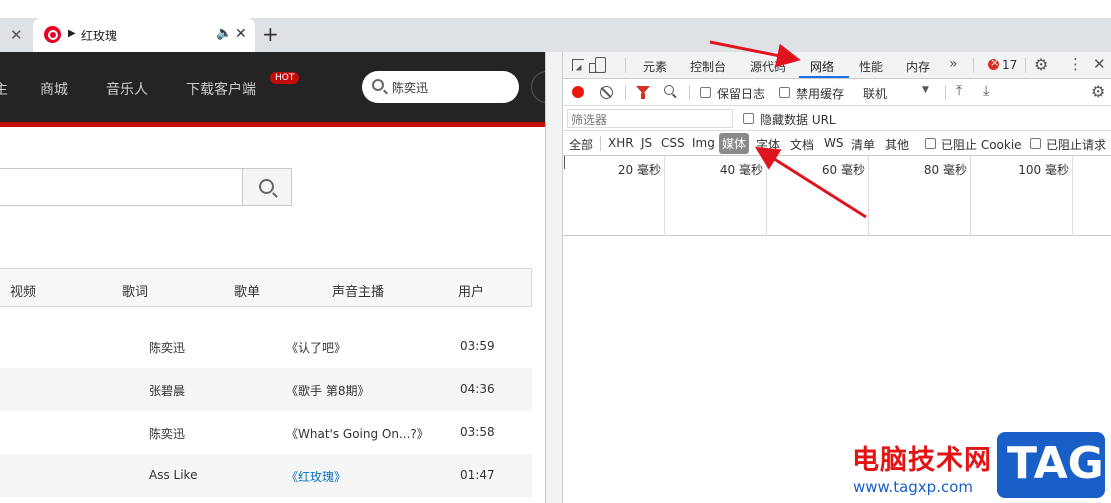 The image size is (1111, 503). Describe the element at coordinates (1051, 465) in the screenshot. I see `watermark-tag-logo: TAG` at that location.